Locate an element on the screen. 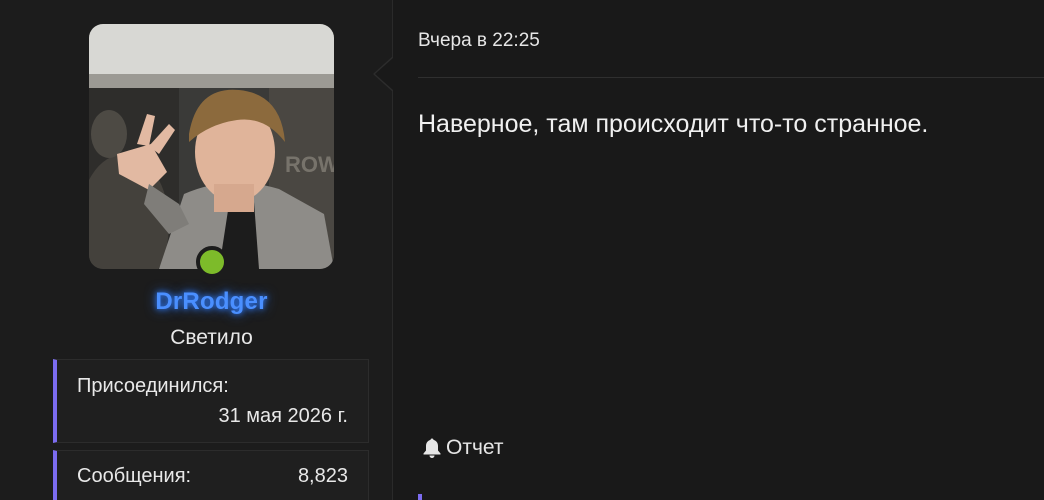 Image resolution: width=1044 pixels, height=500 pixels. bell-icon is located at coordinates (432, 448).